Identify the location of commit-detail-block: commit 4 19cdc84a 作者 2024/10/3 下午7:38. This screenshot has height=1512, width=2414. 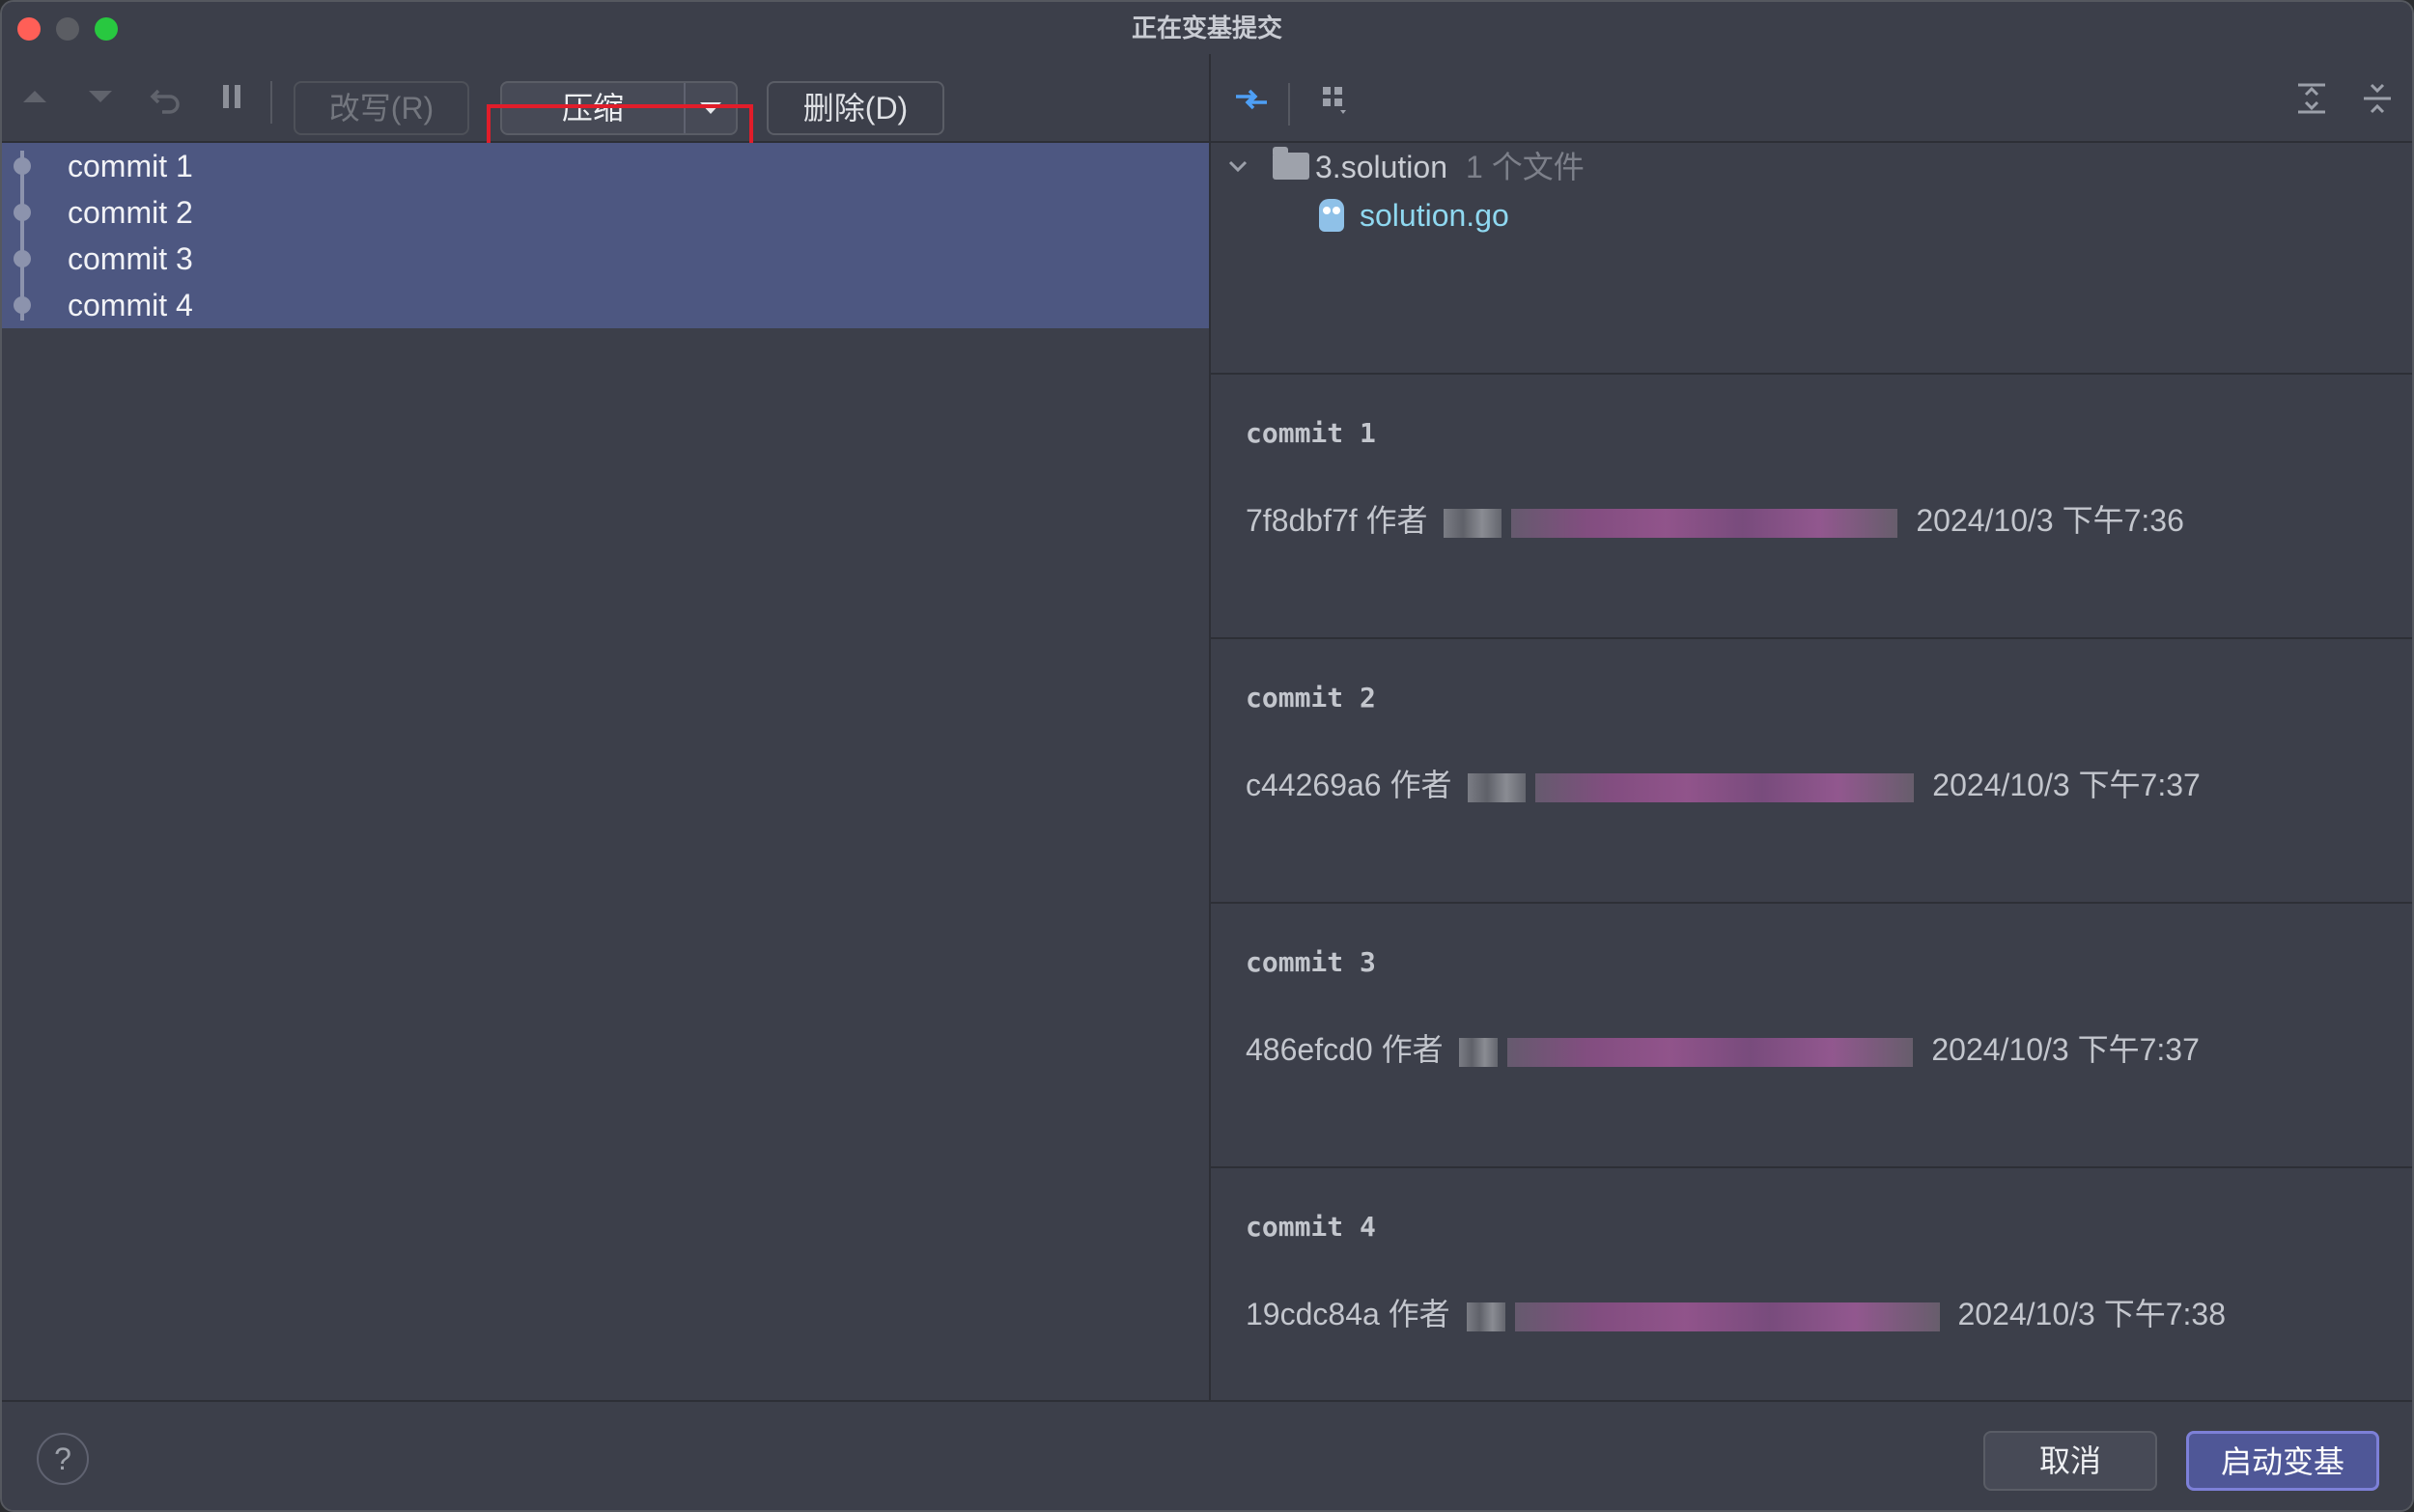
(1811, 1284).